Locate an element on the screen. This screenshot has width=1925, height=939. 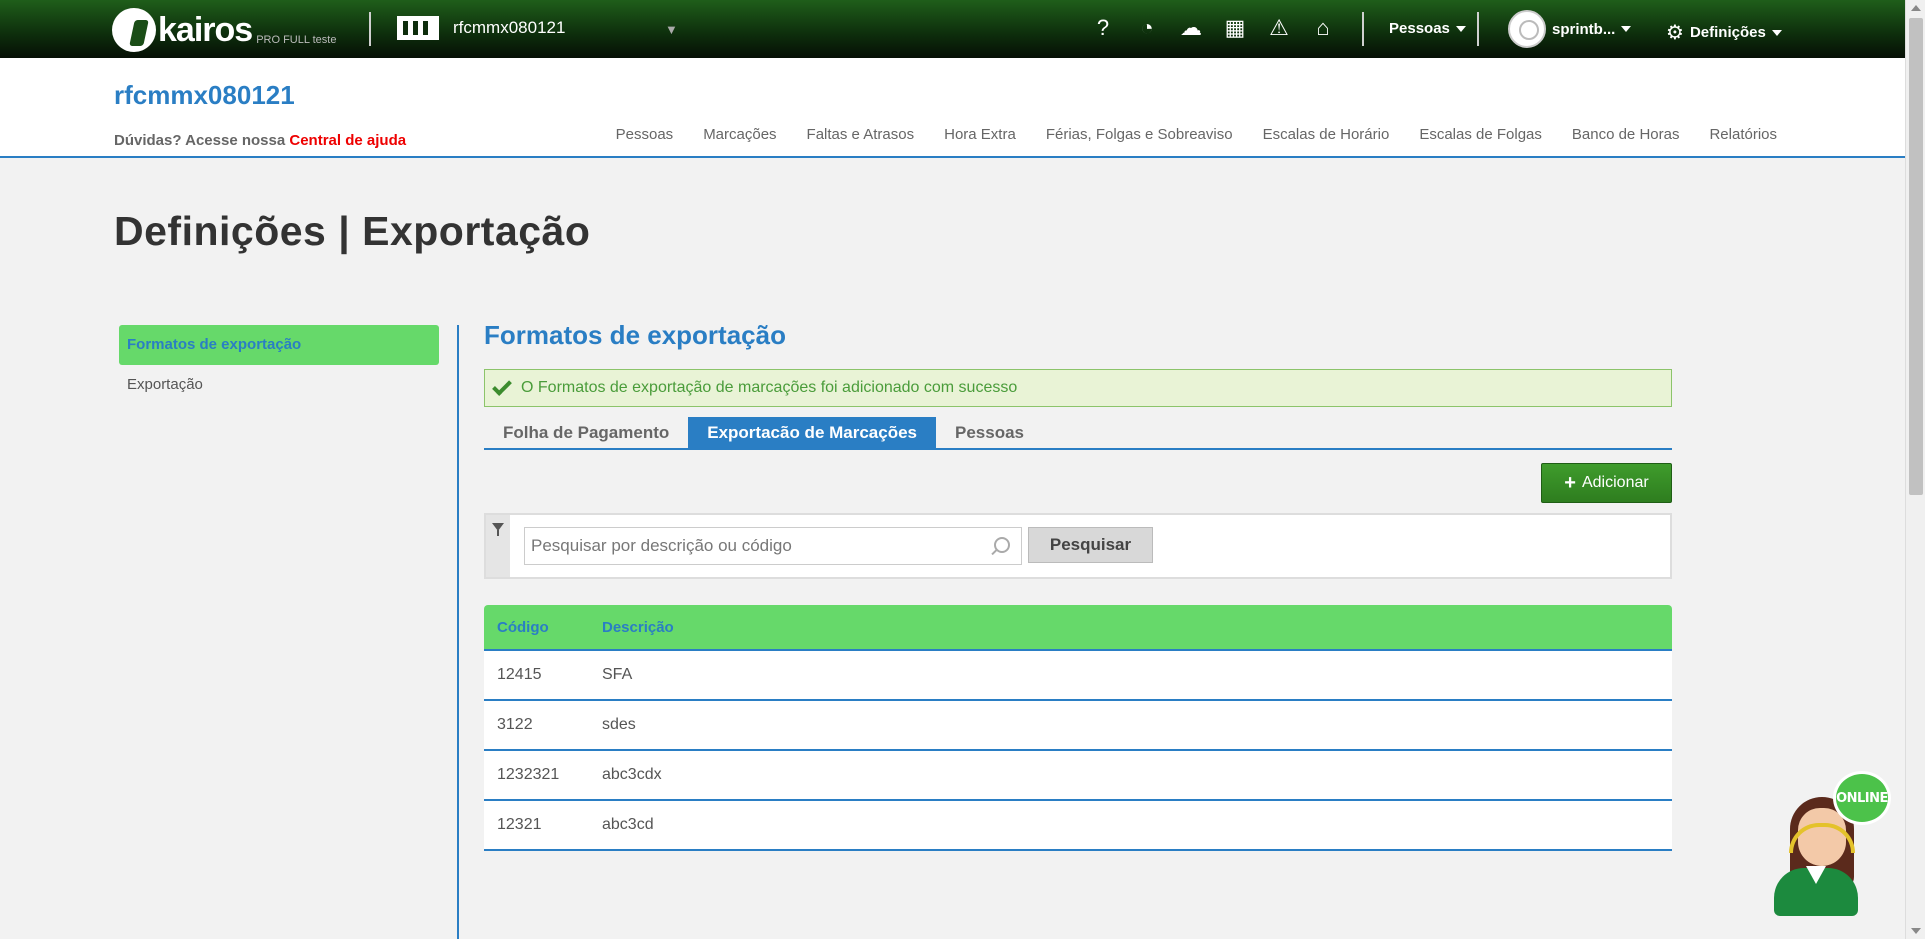
cell-codigo: 3122 is located at coordinates (515, 724).